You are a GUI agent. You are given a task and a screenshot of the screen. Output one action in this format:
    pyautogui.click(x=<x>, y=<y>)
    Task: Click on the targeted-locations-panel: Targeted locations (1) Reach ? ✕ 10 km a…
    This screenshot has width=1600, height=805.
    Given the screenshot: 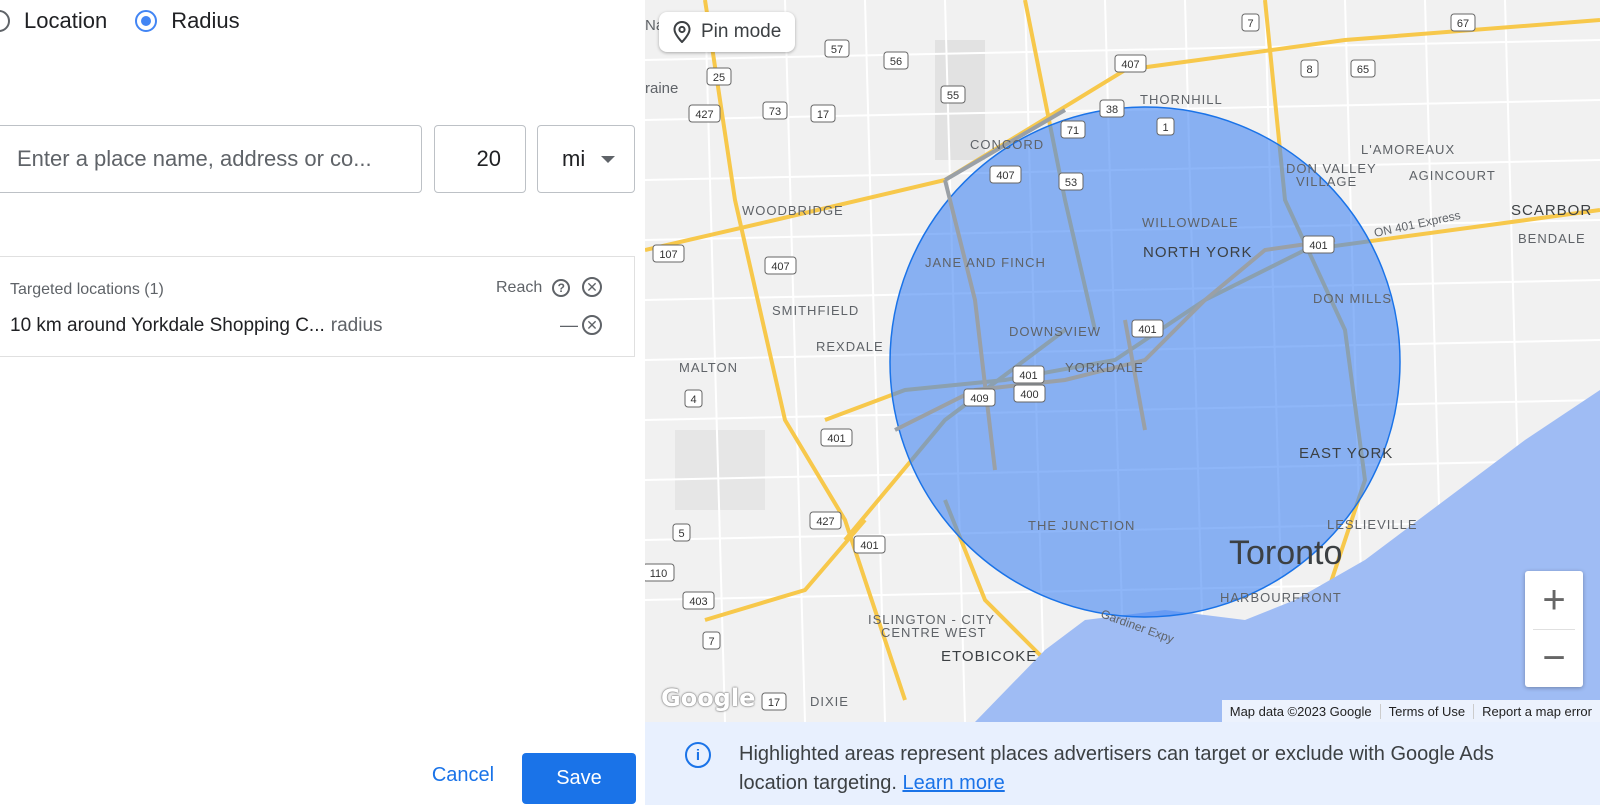 What is the action you would take?
    pyautogui.click(x=317, y=306)
    